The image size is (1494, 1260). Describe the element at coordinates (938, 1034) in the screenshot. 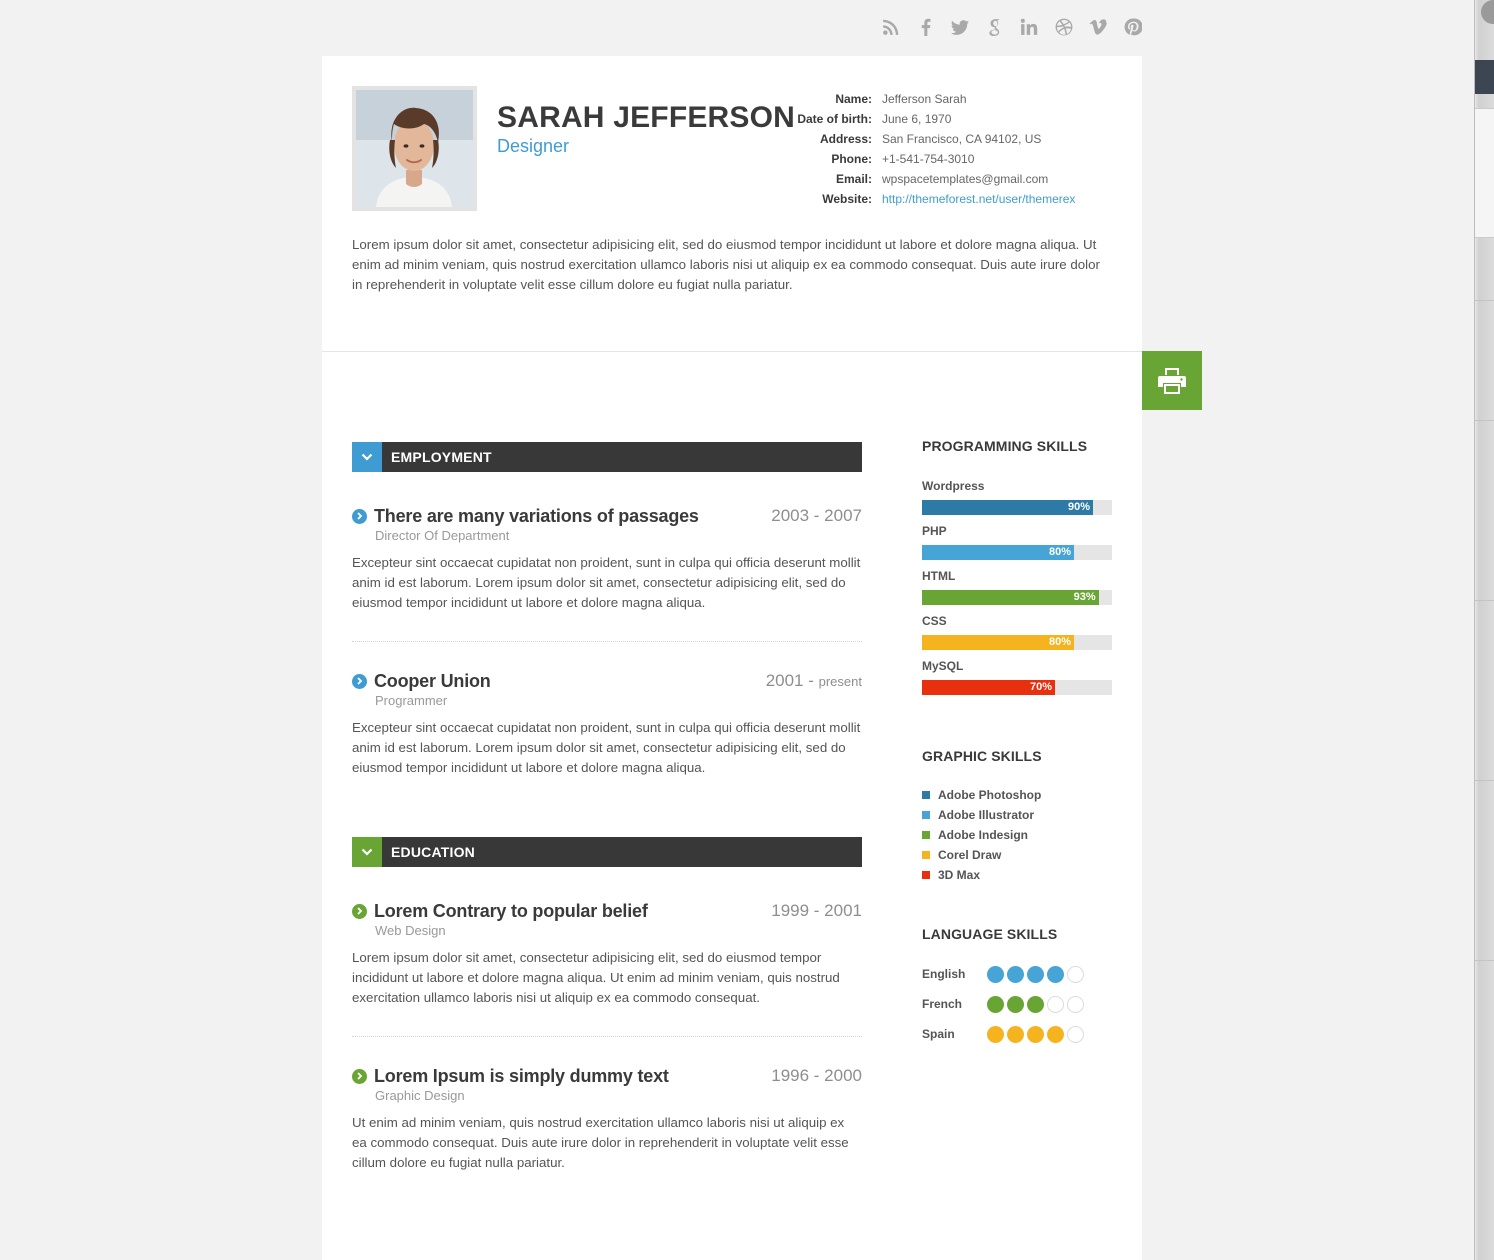

I see `language-name: Spain` at that location.